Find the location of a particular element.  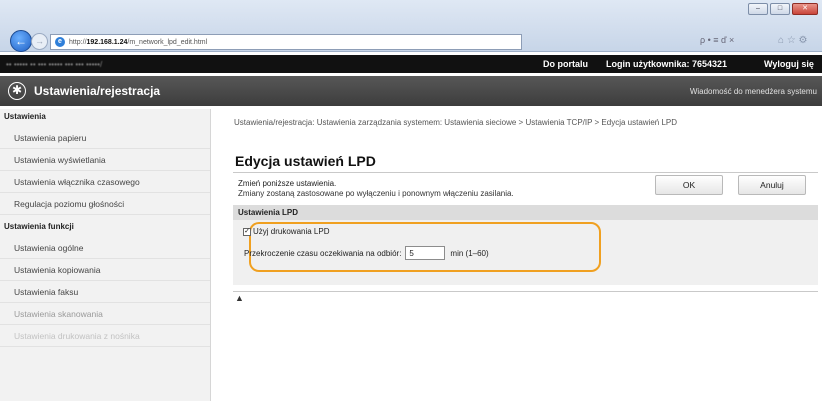

sidebar-item-display: Ustawienia wyświetlania is located at coordinates (105, 160).